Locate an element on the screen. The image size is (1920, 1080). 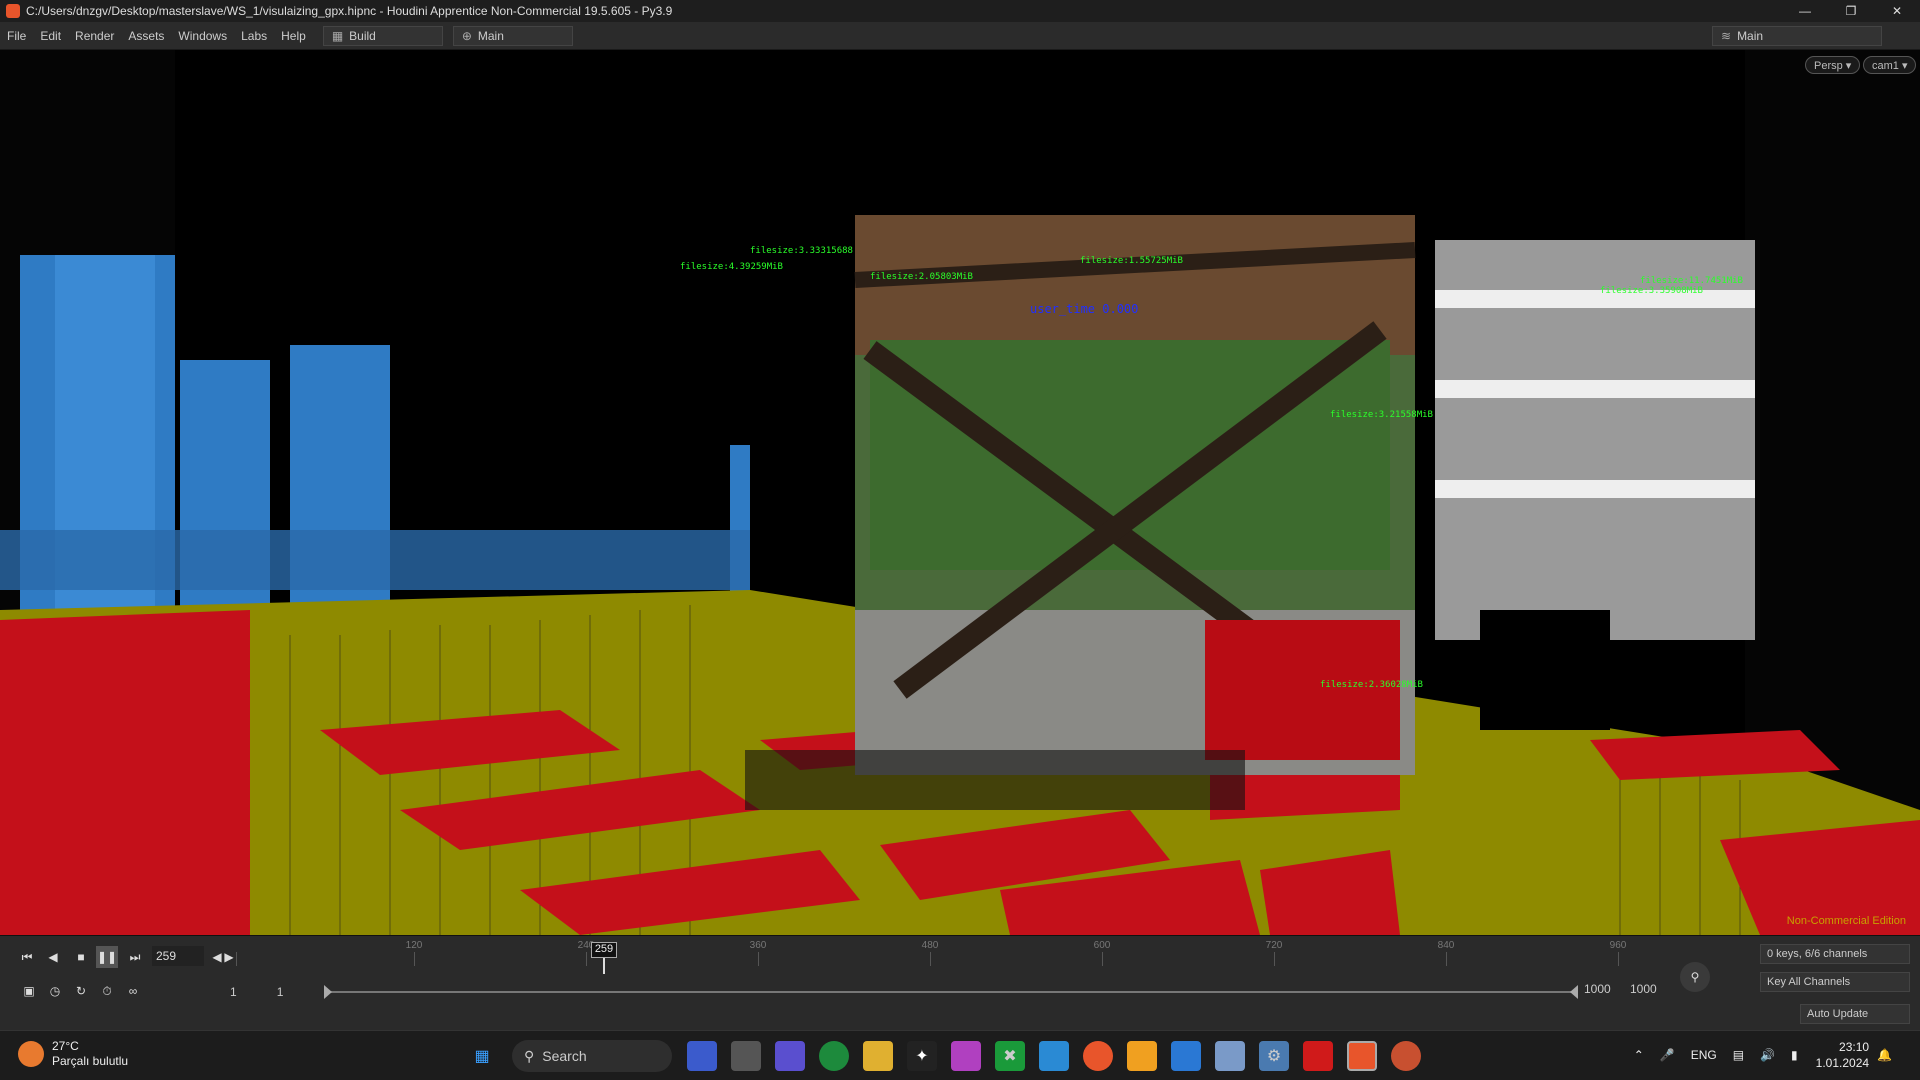
weather-widget: 27°C Parçalı bulutlu is located at coordinates (73, 1054).